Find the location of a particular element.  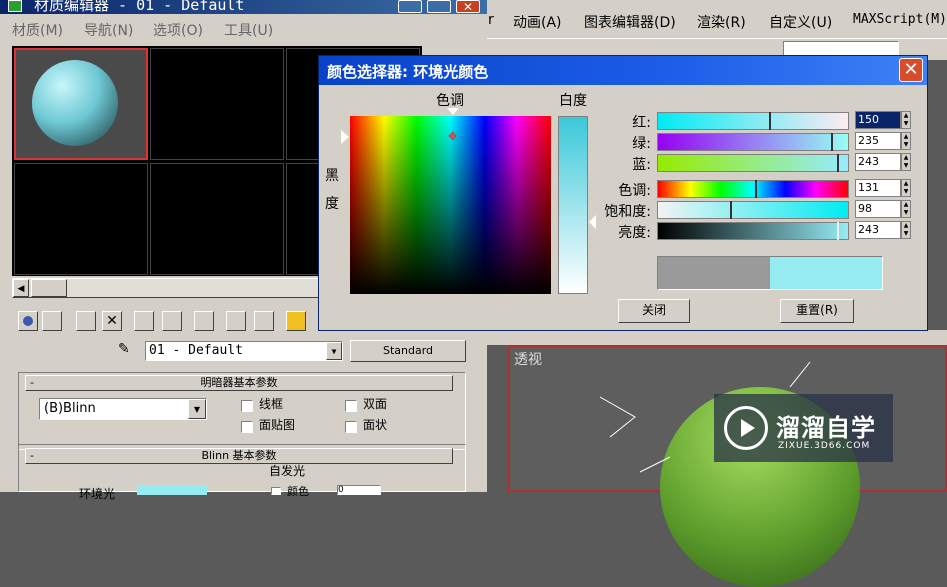

assign-material-icon is located at coordinates (86, 321).